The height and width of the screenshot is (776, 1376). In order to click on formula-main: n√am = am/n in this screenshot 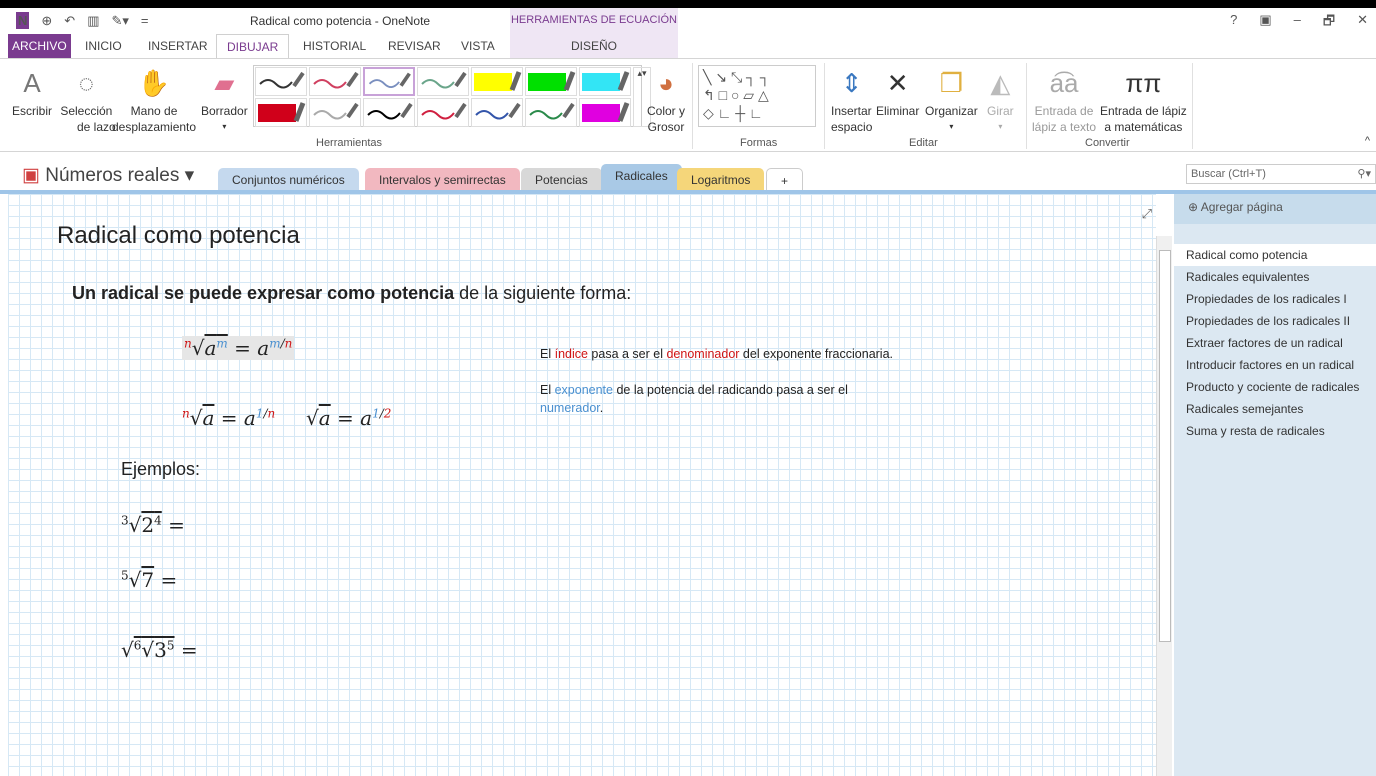, I will do `click(238, 348)`.